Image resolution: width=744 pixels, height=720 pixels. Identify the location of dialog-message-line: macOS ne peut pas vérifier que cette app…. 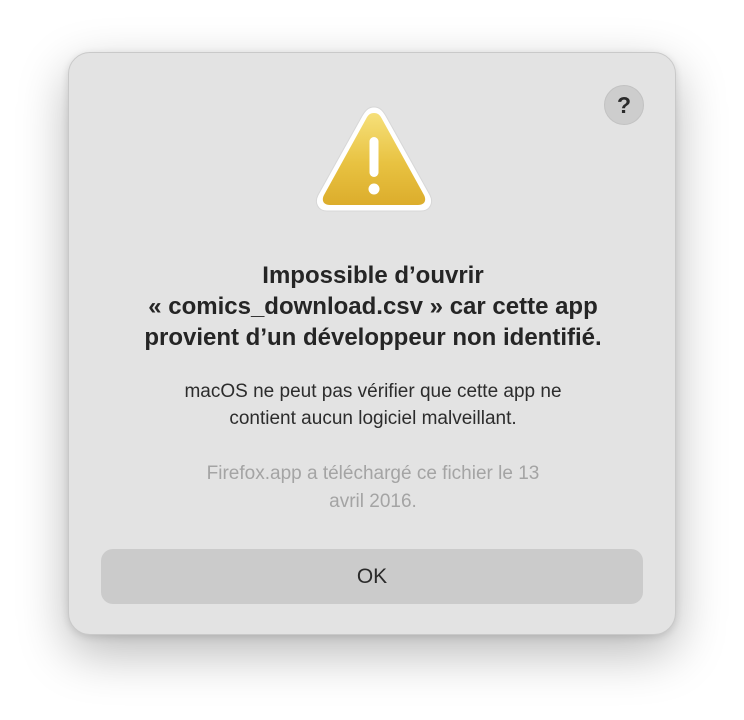
(373, 391).